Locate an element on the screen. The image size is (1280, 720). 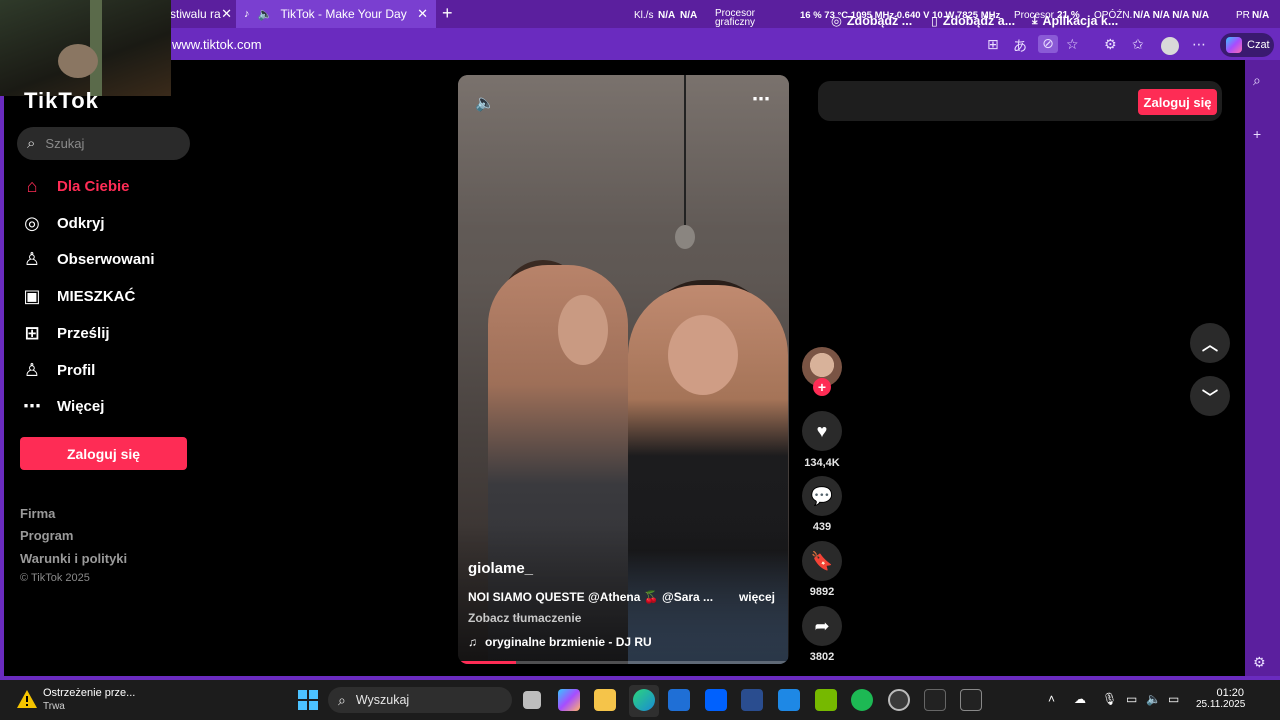
music-note-icon: ♫ is located at coordinates (472, 642).